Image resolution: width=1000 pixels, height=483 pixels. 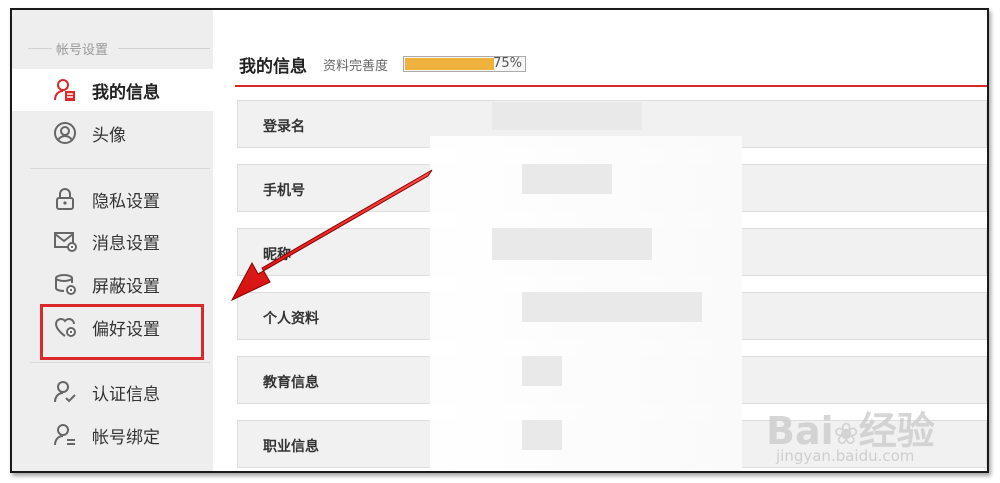 I want to click on sidebar-item-privacy: 隐私设置, so click(x=112, y=199).